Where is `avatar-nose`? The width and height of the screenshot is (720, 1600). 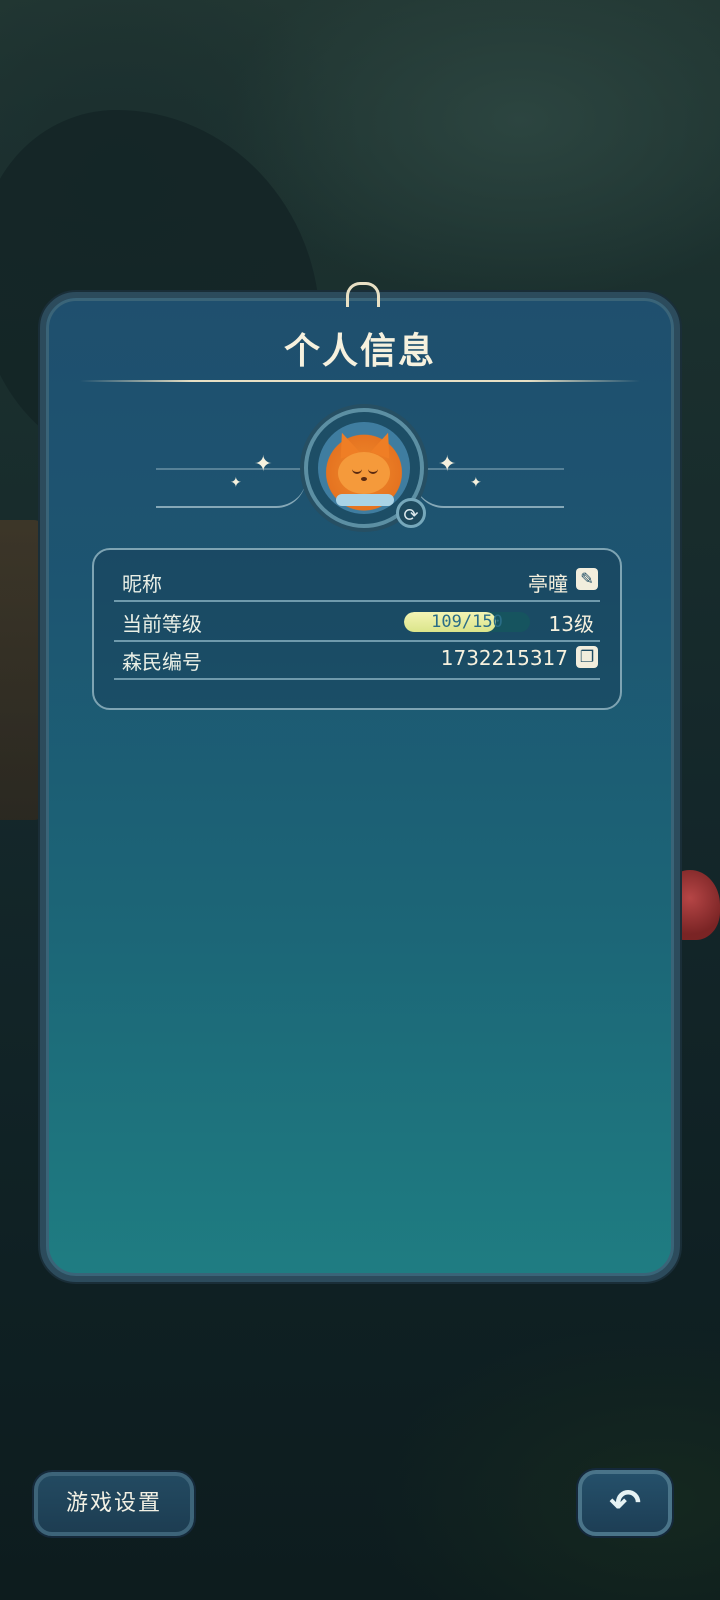 avatar-nose is located at coordinates (364, 479).